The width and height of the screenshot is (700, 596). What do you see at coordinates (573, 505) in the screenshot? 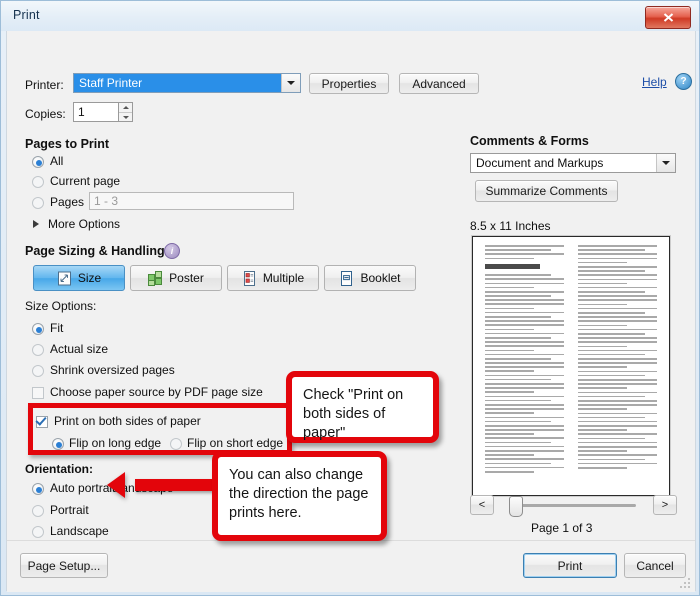
I see `page-slider-track` at bounding box center [573, 505].